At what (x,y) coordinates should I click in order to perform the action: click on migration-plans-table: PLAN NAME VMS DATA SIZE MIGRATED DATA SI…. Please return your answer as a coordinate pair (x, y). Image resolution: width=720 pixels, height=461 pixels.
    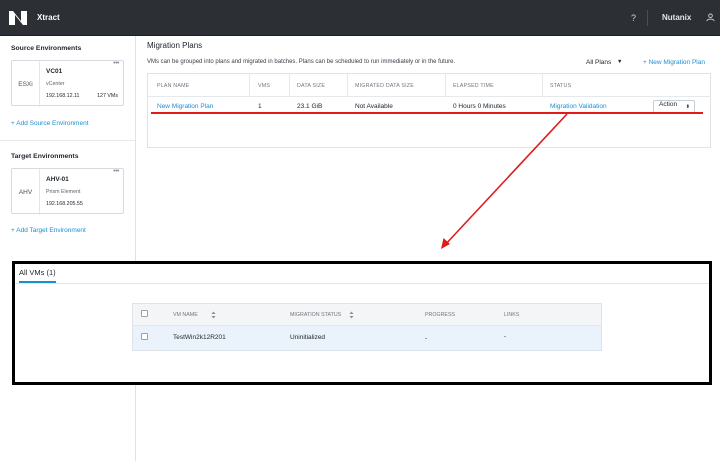
    Looking at the image, I should click on (429, 110).